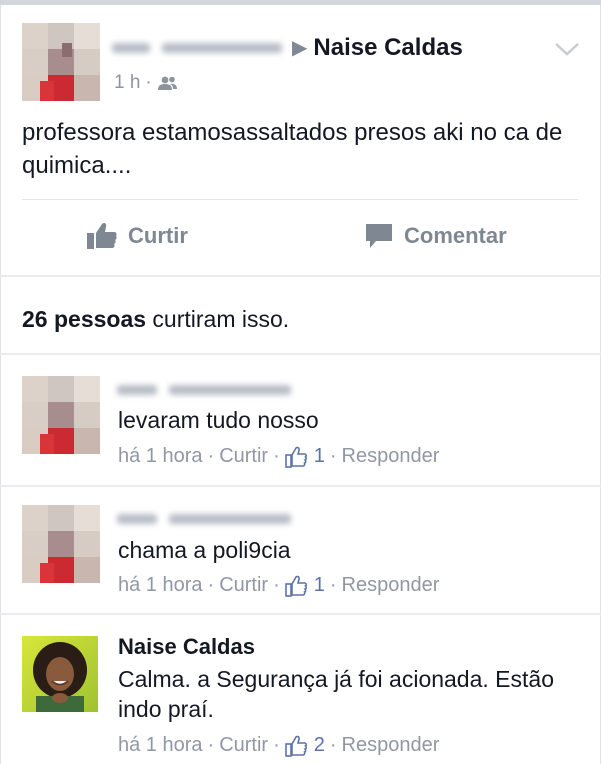 The height and width of the screenshot is (764, 601). I want to click on author-avatar, so click(61, 62).